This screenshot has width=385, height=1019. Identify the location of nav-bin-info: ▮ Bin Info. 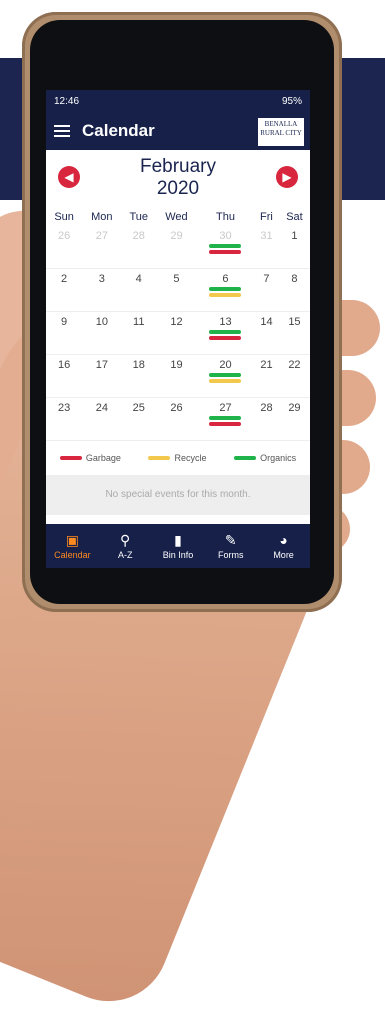
(178, 546).